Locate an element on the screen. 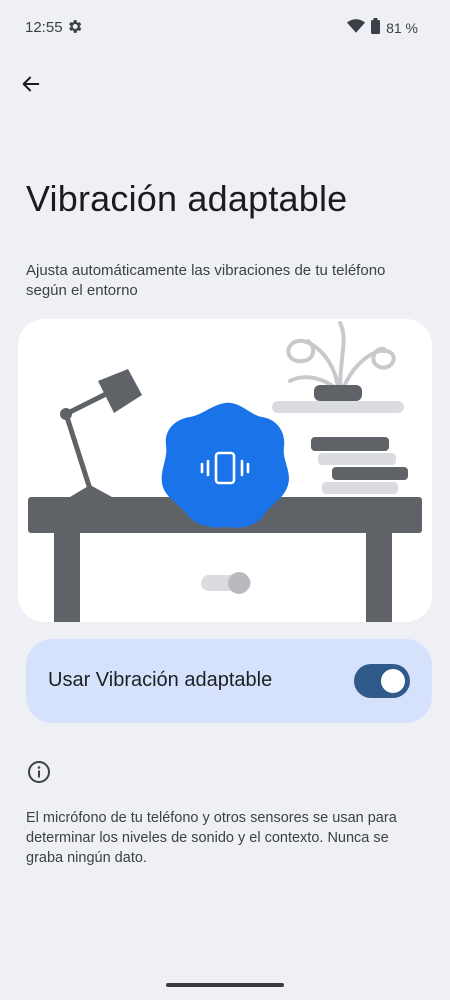 This screenshot has width=450, height=1000. switch-knob is located at coordinates (393, 681).